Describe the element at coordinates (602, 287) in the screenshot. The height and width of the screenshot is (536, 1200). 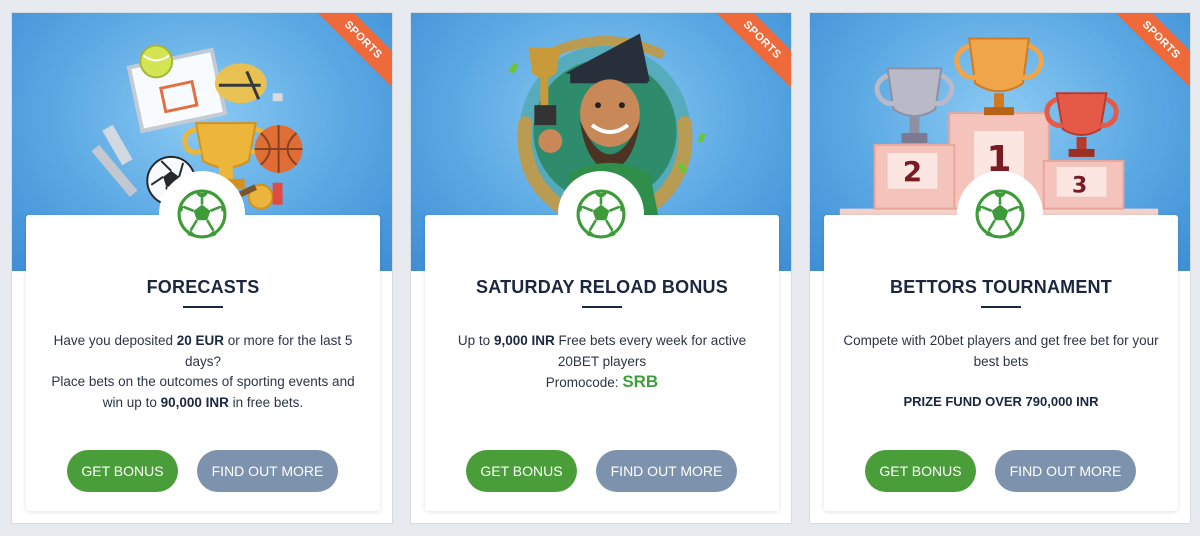
I see `card-title: SATURDAY RELOAD BONUS` at that location.